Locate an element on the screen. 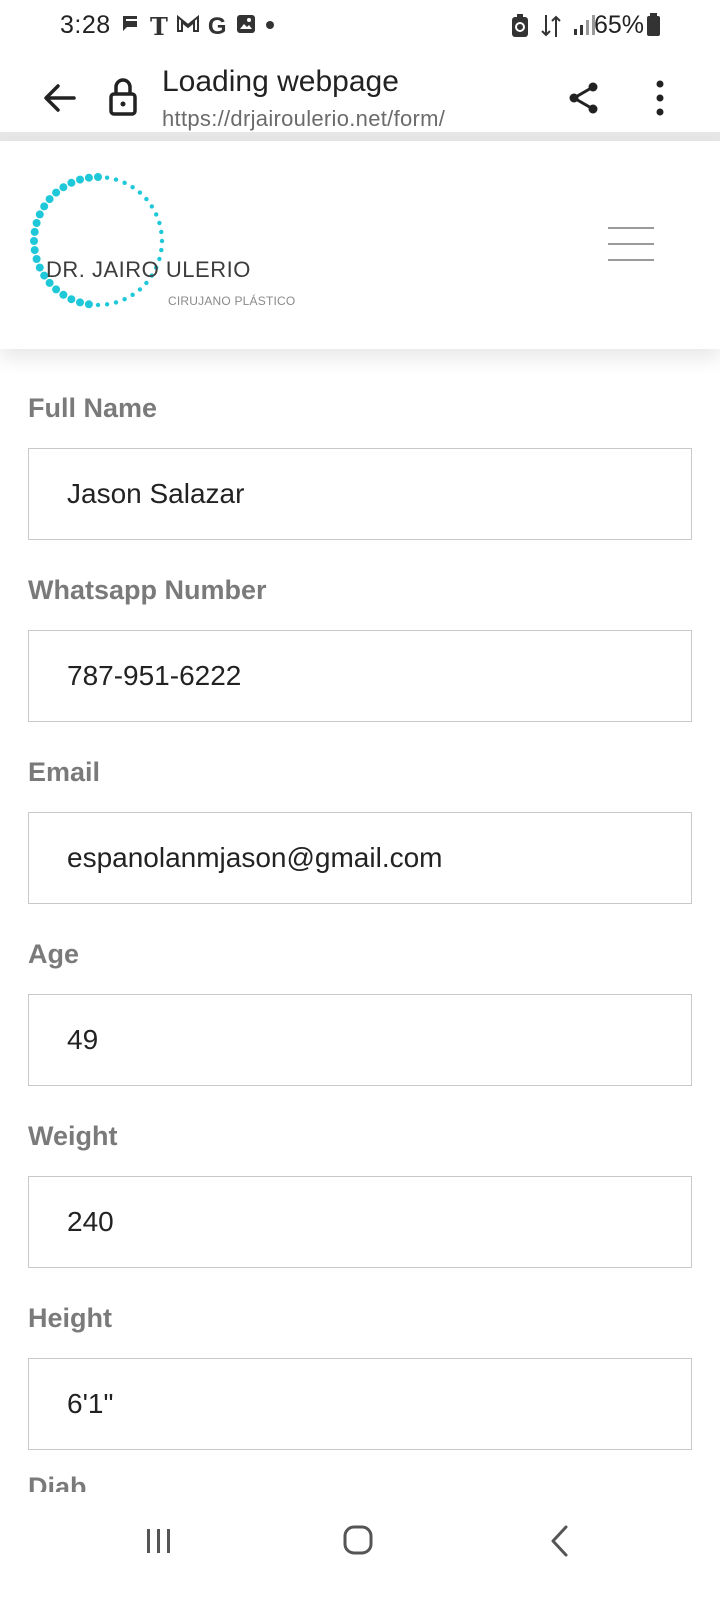 Image resolution: width=720 pixels, height=1600 pixels. home-button is located at coordinates (358, 1540).